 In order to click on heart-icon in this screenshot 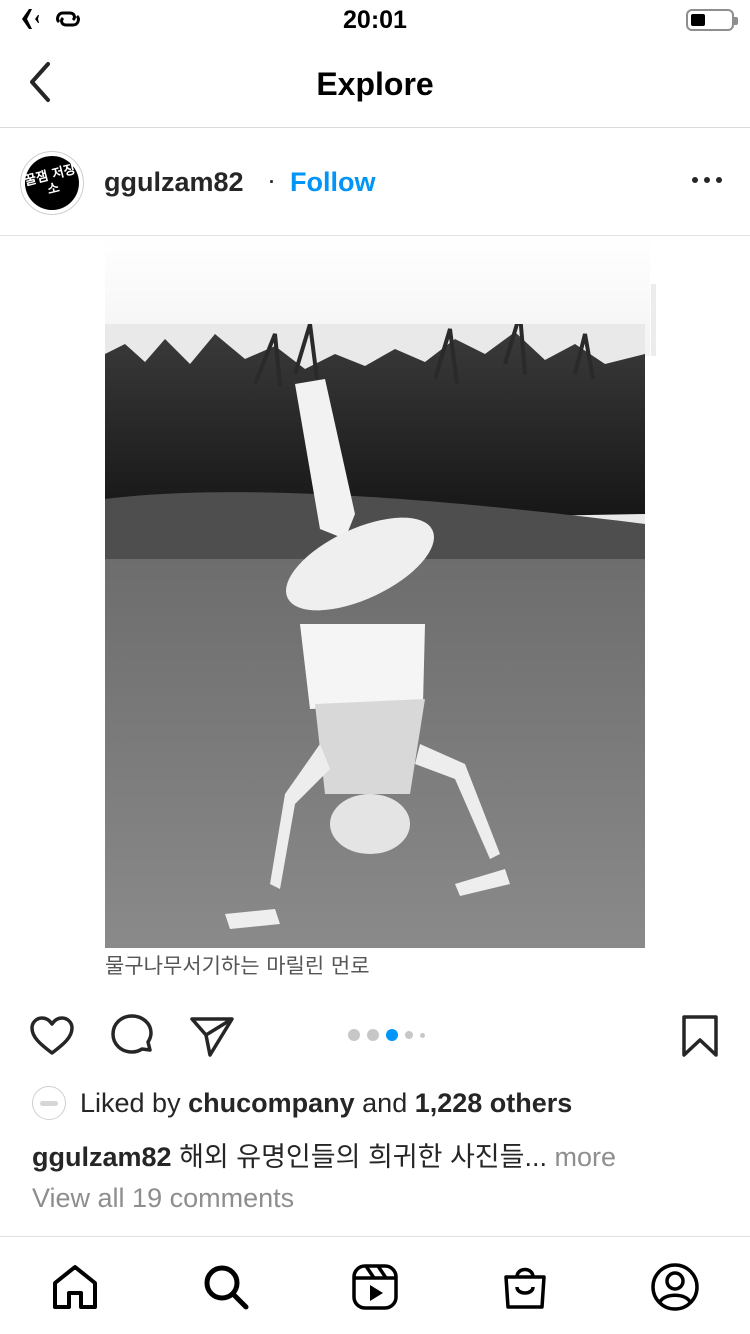, I will do `click(52, 1036)`.